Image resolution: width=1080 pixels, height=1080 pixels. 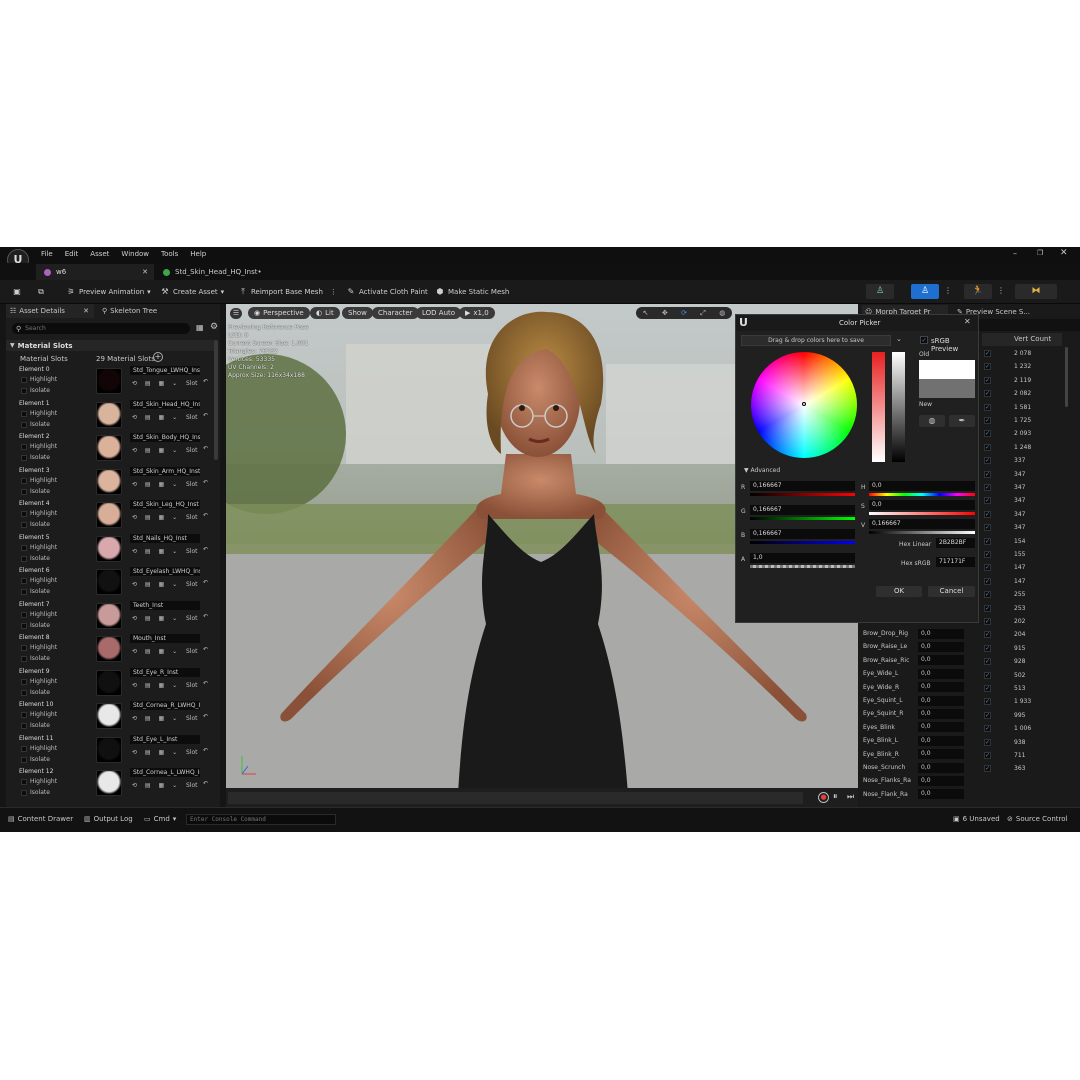 I want to click on morph-target-row: Eye_Wide_R 0,0, so click(x=920, y=687).